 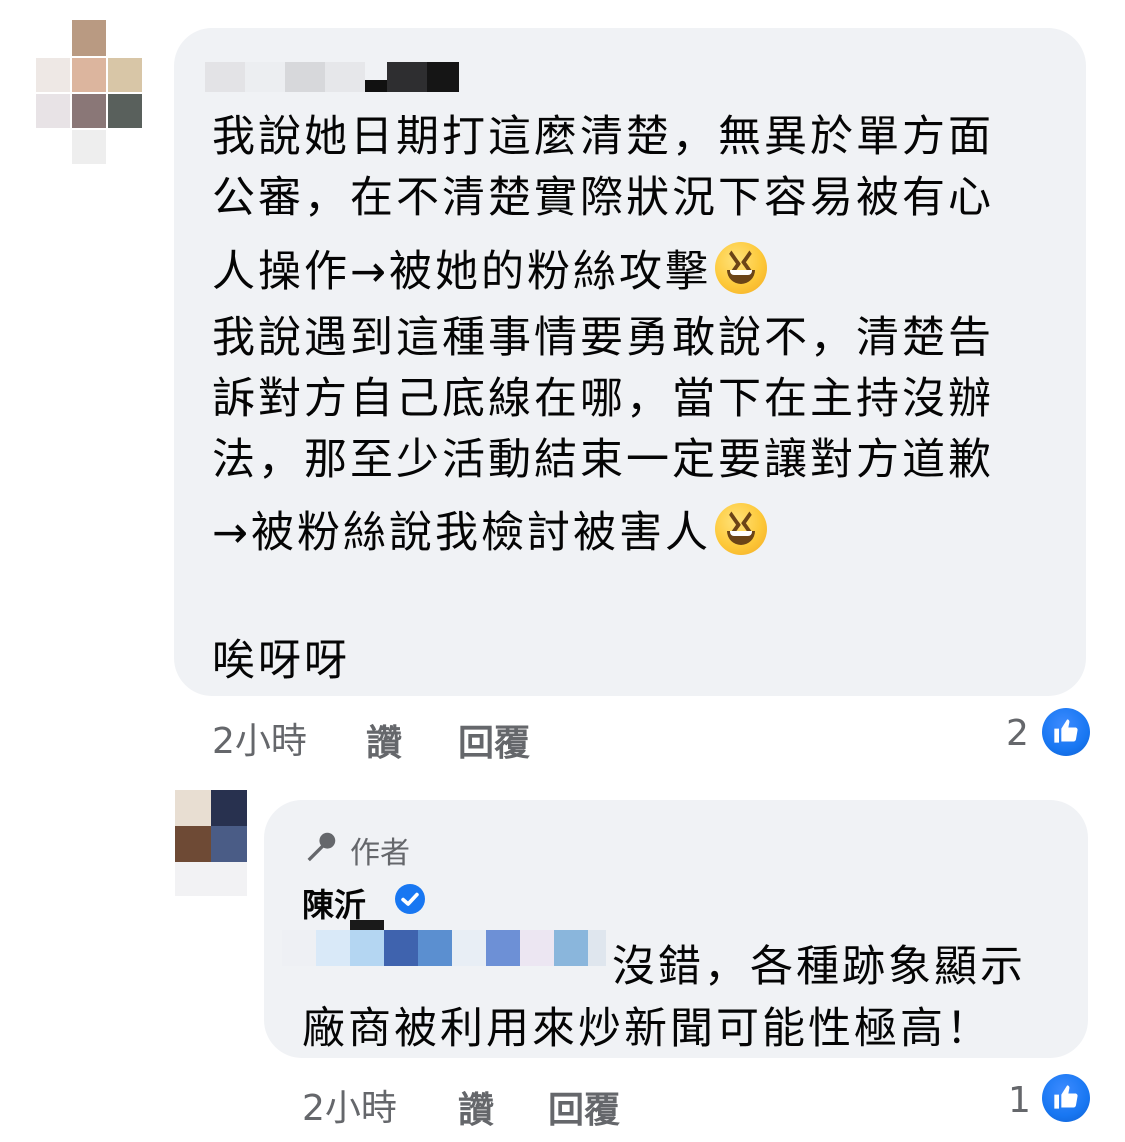 What do you see at coordinates (211, 844) in the screenshot?
I see `author-avatar` at bounding box center [211, 844].